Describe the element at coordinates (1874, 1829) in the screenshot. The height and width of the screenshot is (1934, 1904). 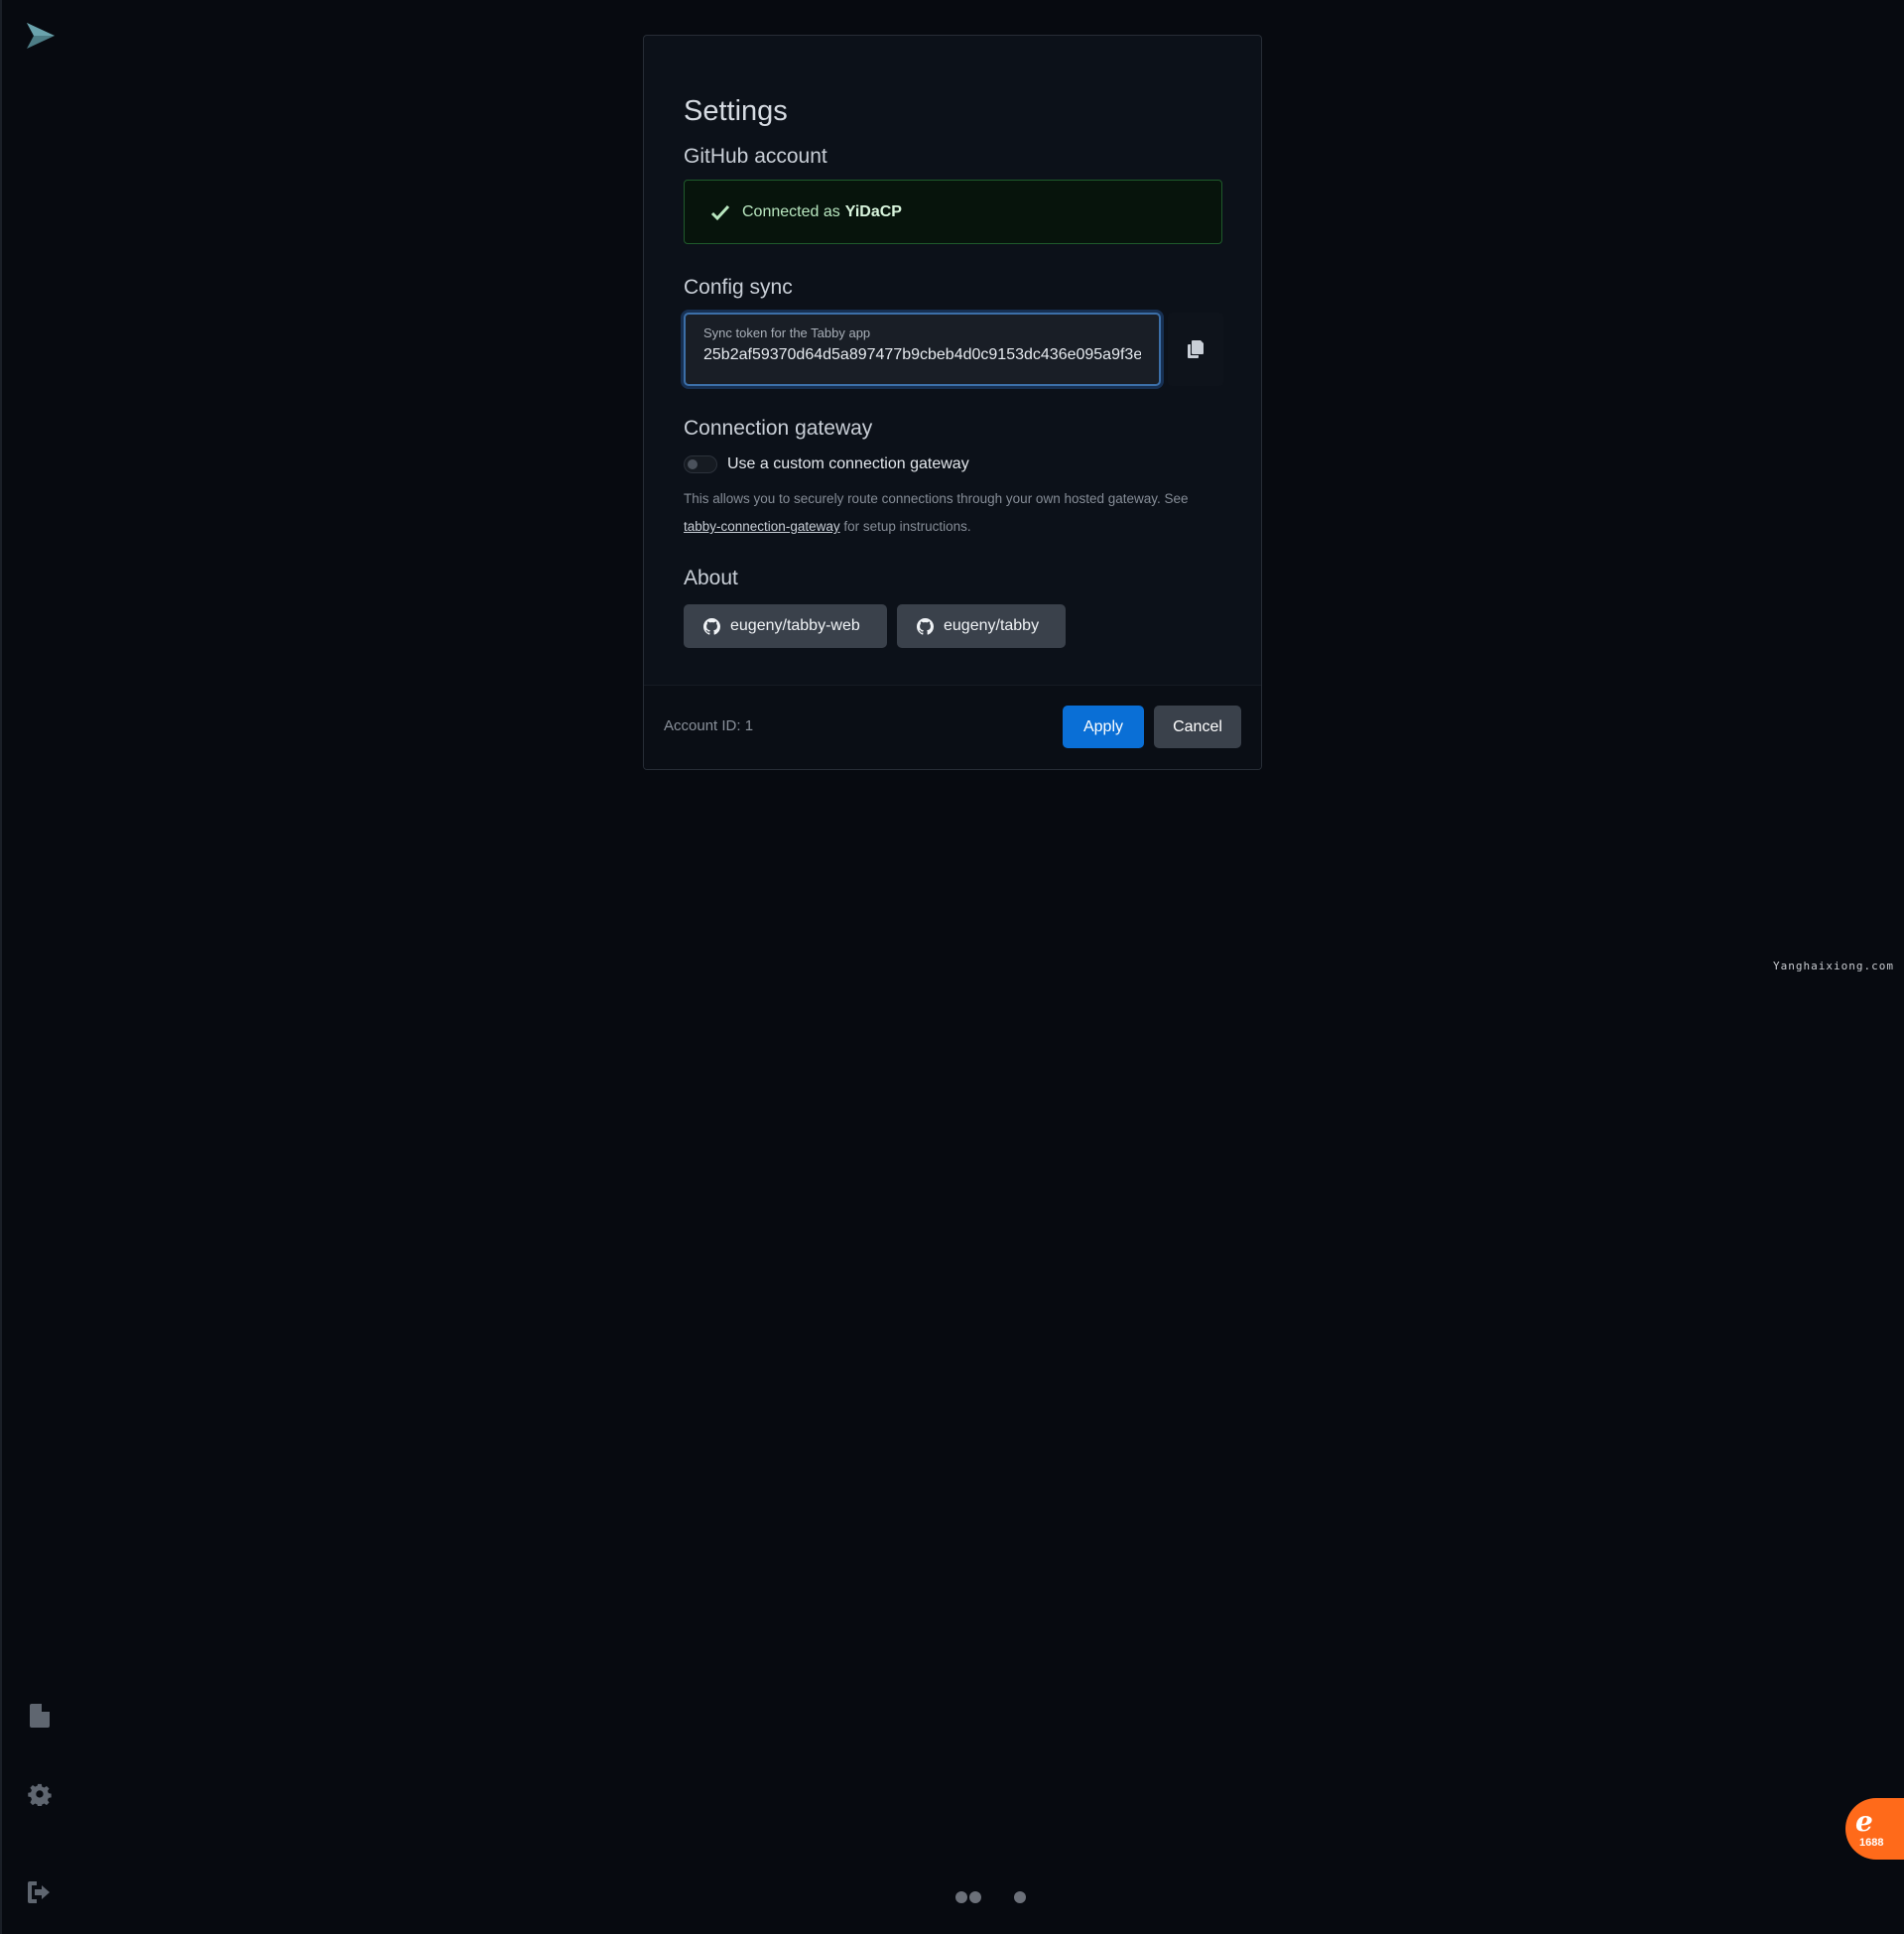
I see `alibaba-1688-badge: e 1688` at that location.